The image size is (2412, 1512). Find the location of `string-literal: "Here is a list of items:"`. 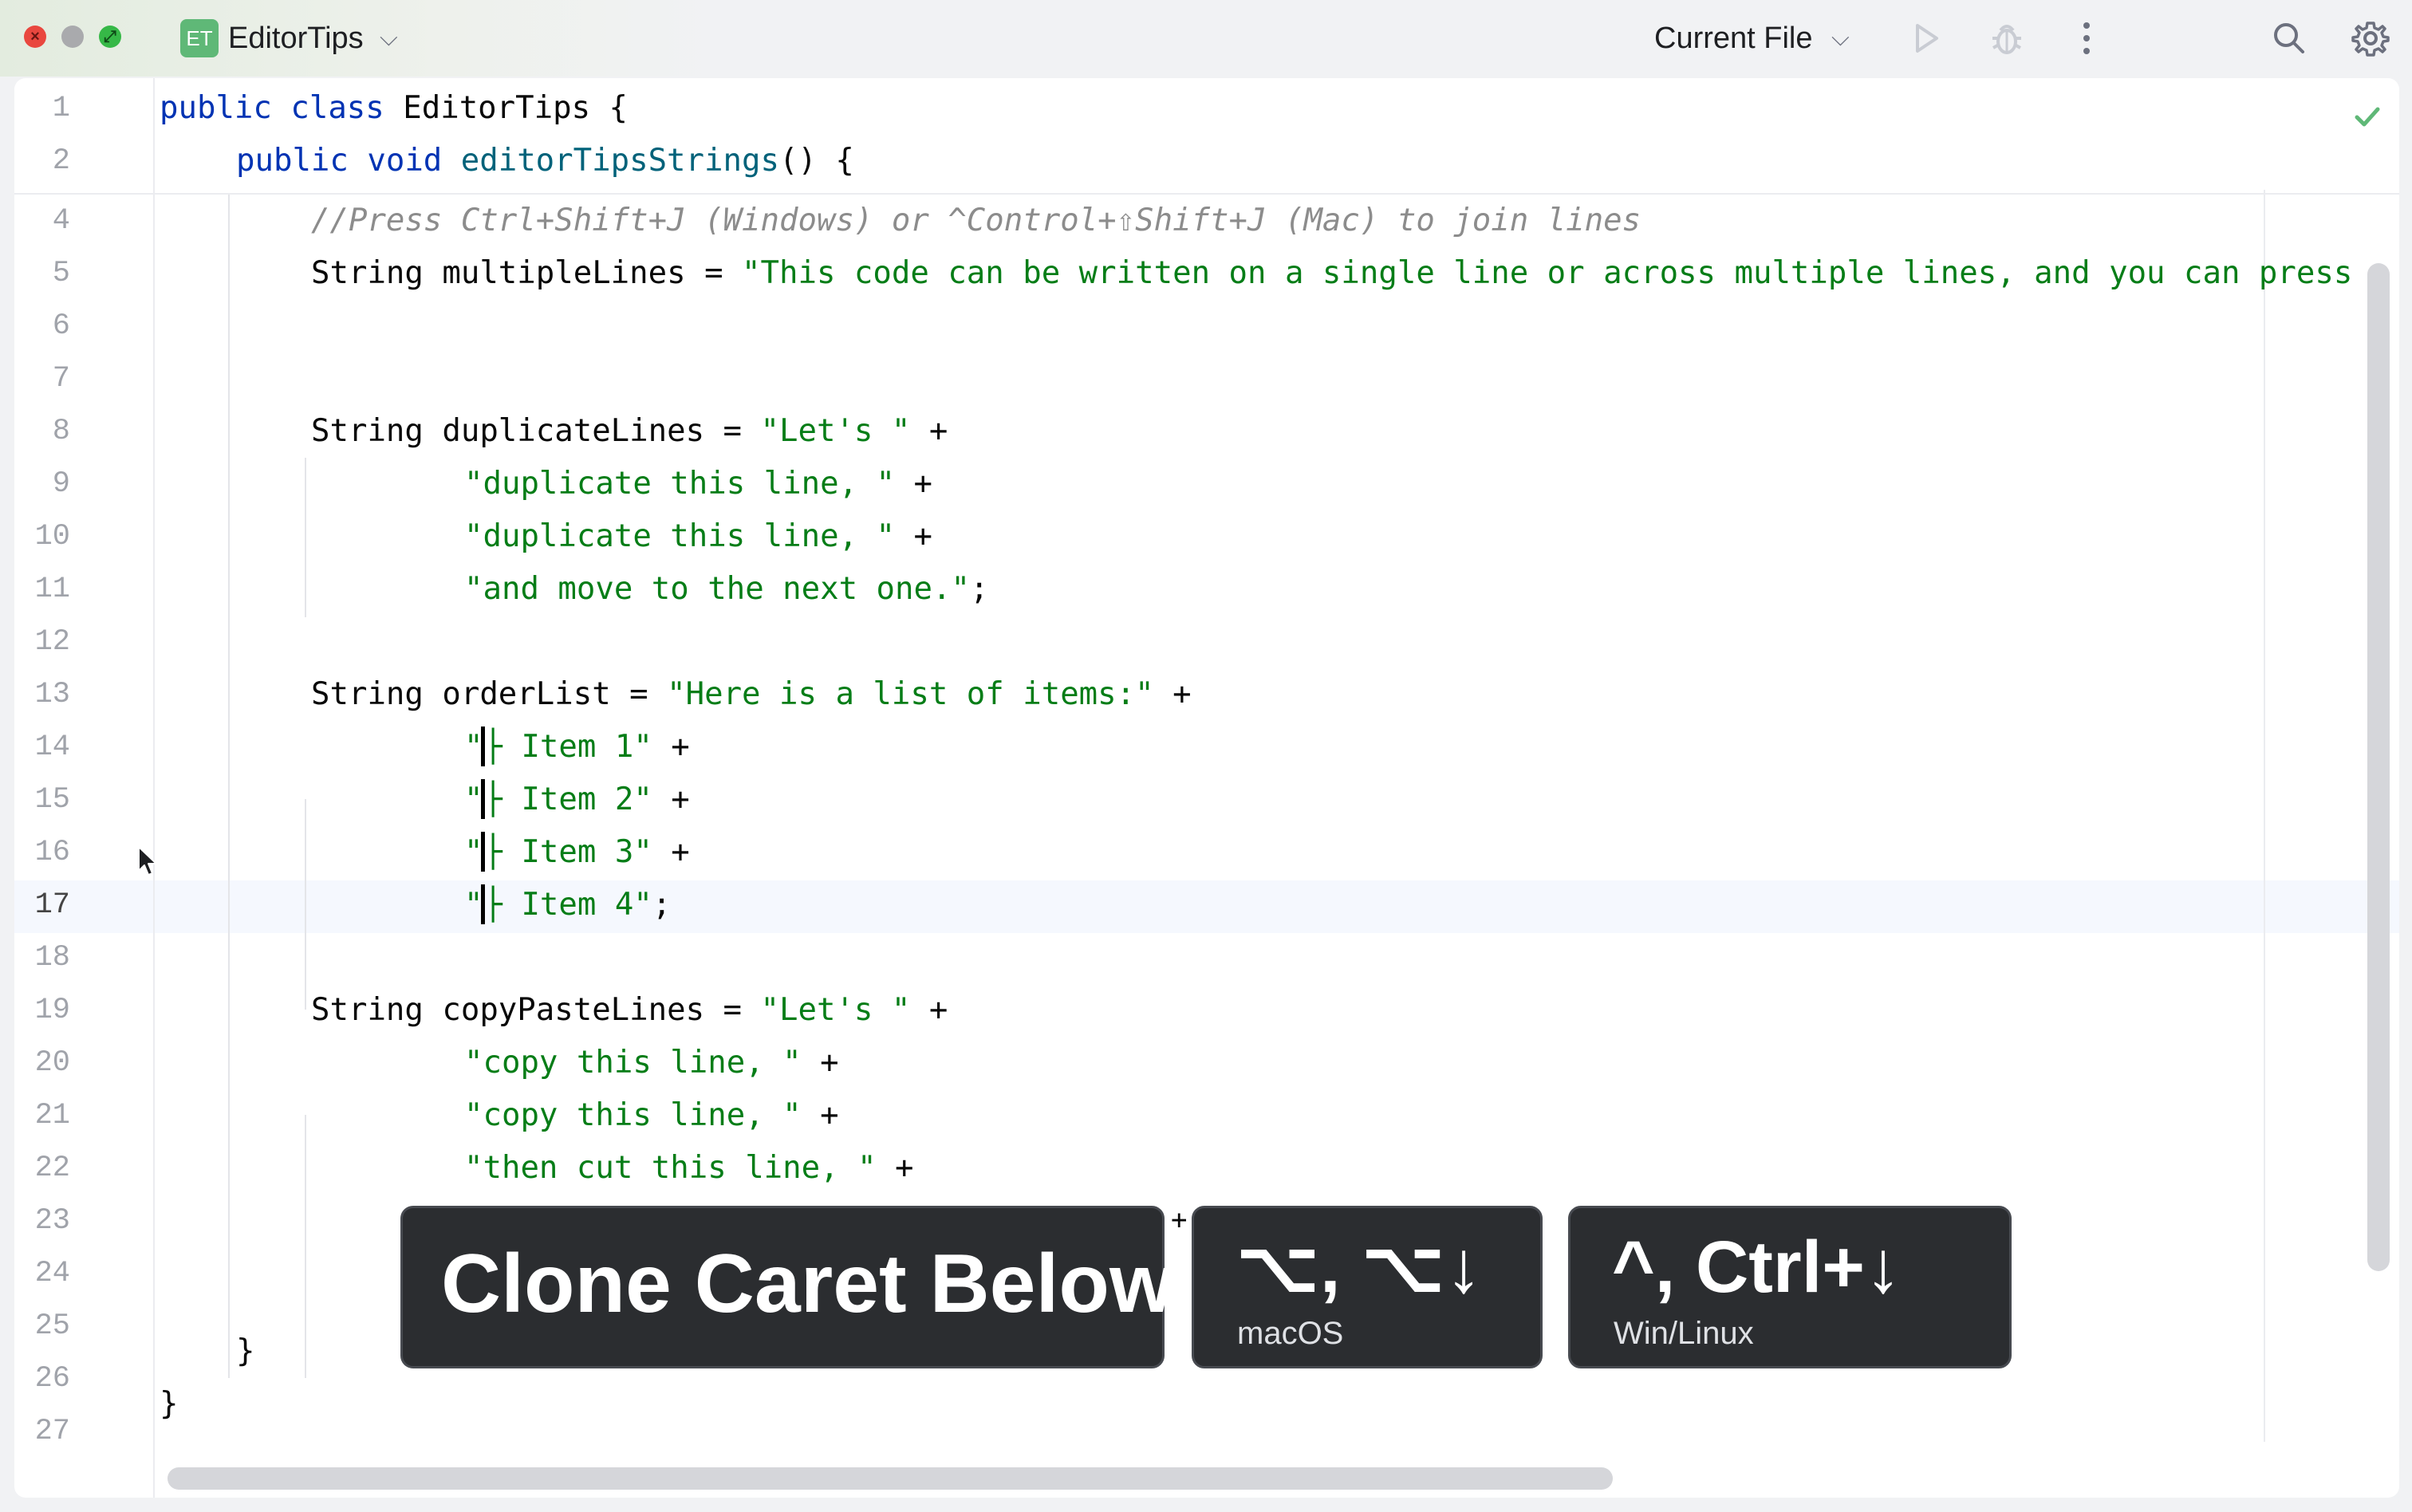

string-literal: "Here is a list of items:" is located at coordinates (911, 694).